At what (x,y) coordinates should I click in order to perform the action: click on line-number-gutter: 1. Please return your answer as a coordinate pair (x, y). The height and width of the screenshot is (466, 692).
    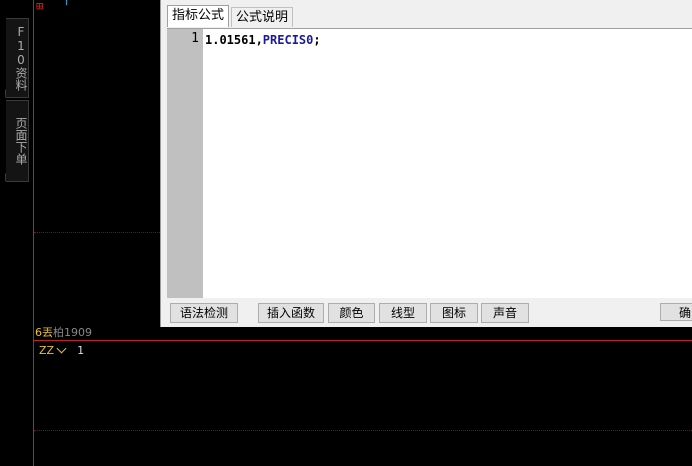
    Looking at the image, I should click on (185, 163).